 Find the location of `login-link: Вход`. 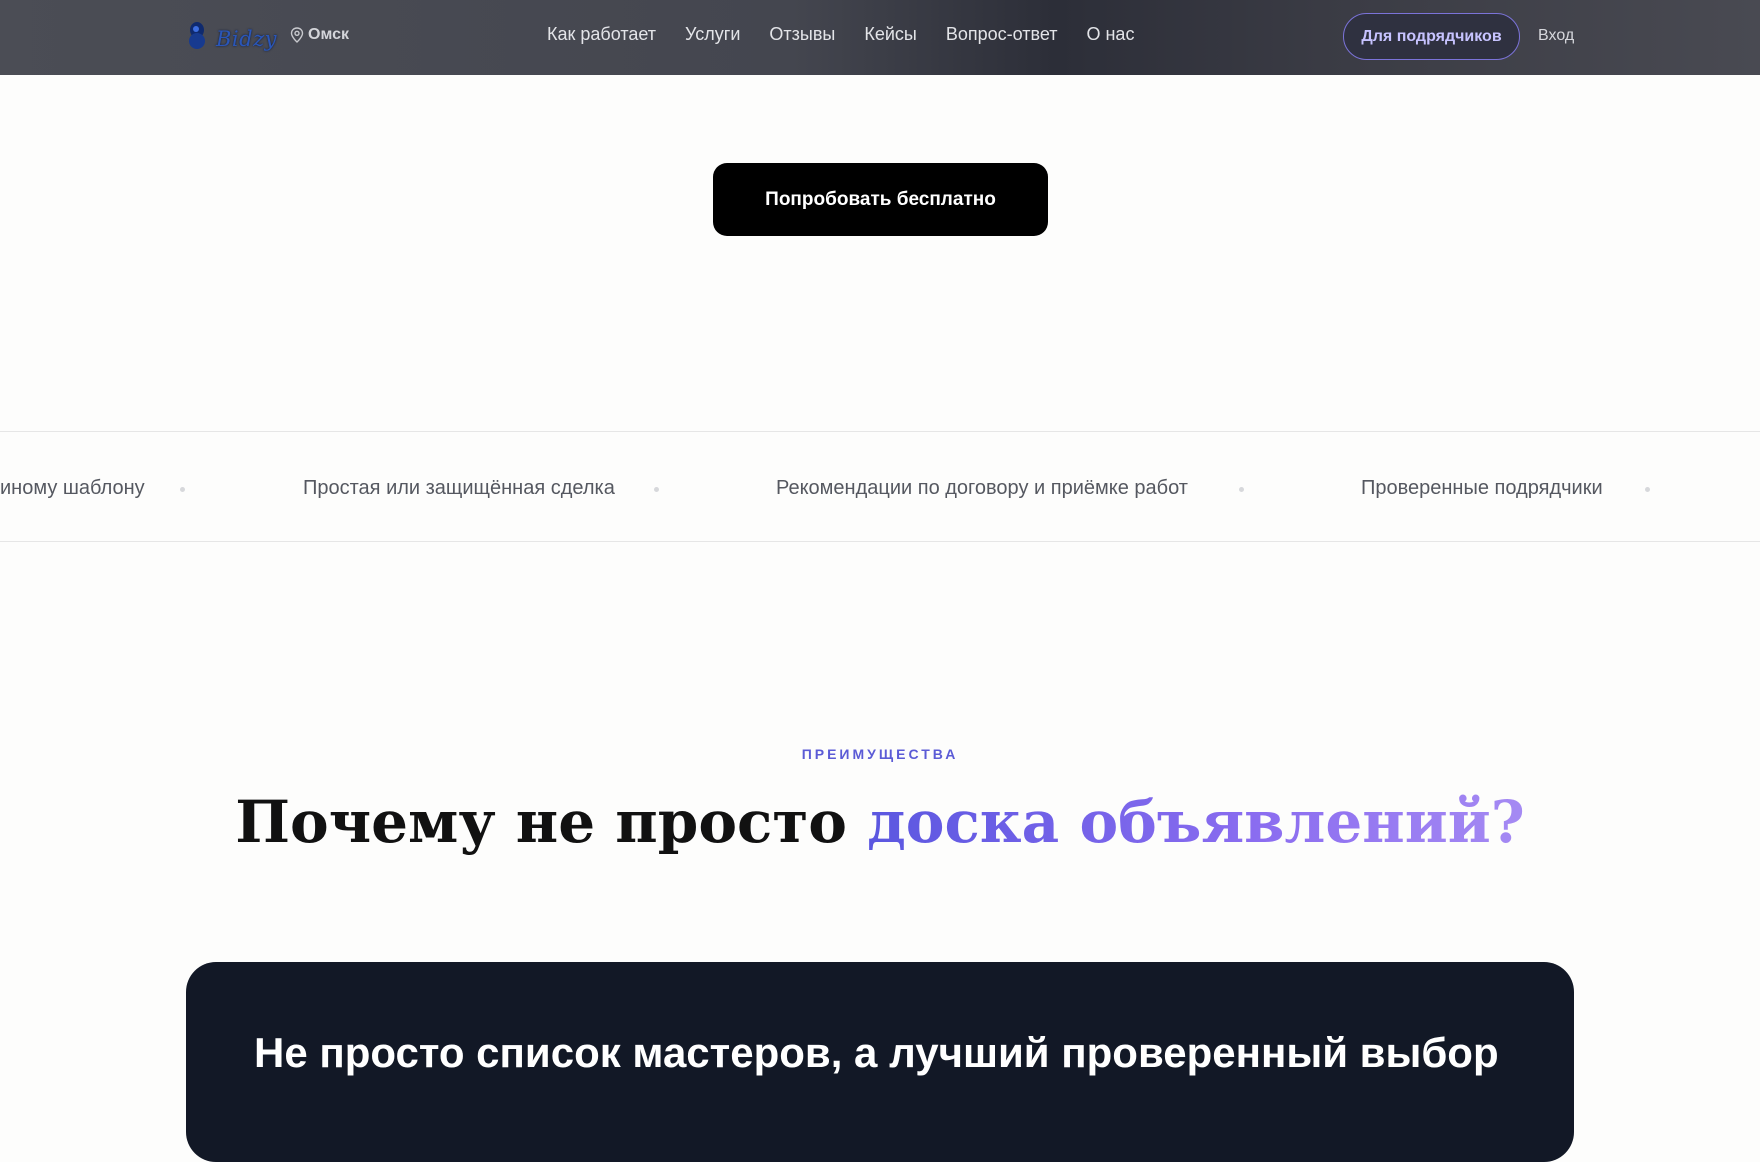

login-link: Вход is located at coordinates (1556, 36).